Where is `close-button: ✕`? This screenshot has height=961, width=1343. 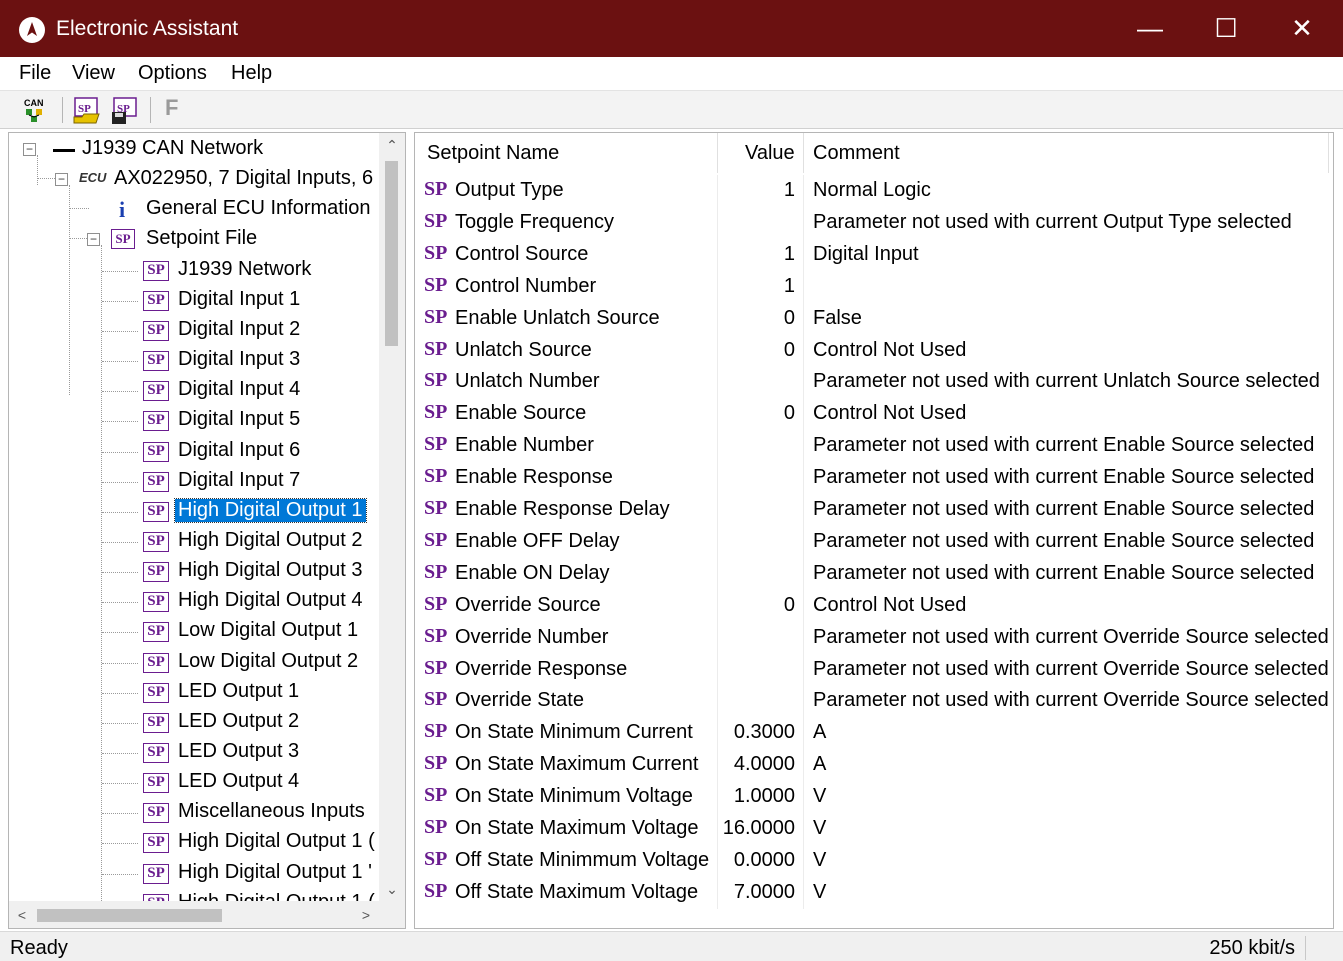 close-button: ✕ is located at coordinates (1302, 28).